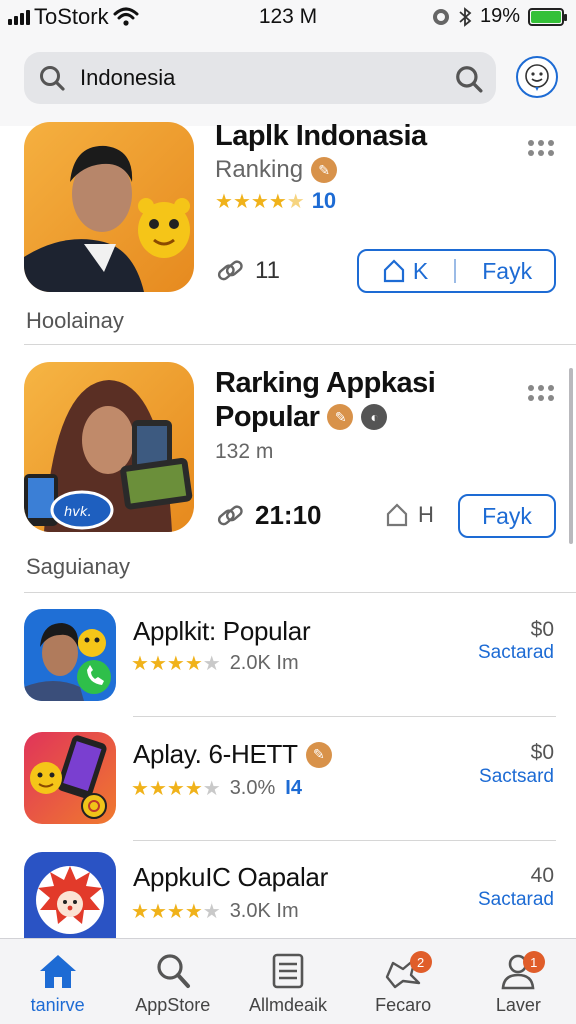 This screenshot has width=576, height=1024. Describe the element at coordinates (571, 456) in the screenshot. I see `scrollbar` at that location.